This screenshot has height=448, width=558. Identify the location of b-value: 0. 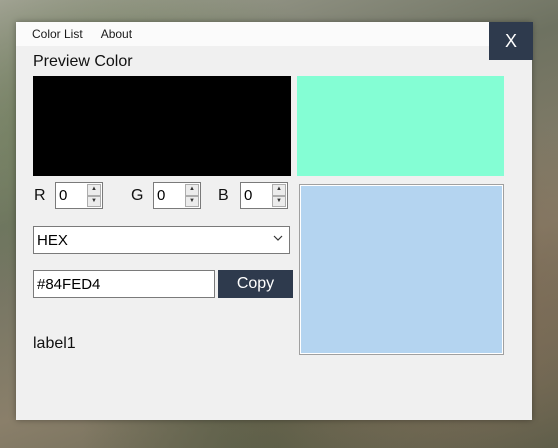
(248, 195).